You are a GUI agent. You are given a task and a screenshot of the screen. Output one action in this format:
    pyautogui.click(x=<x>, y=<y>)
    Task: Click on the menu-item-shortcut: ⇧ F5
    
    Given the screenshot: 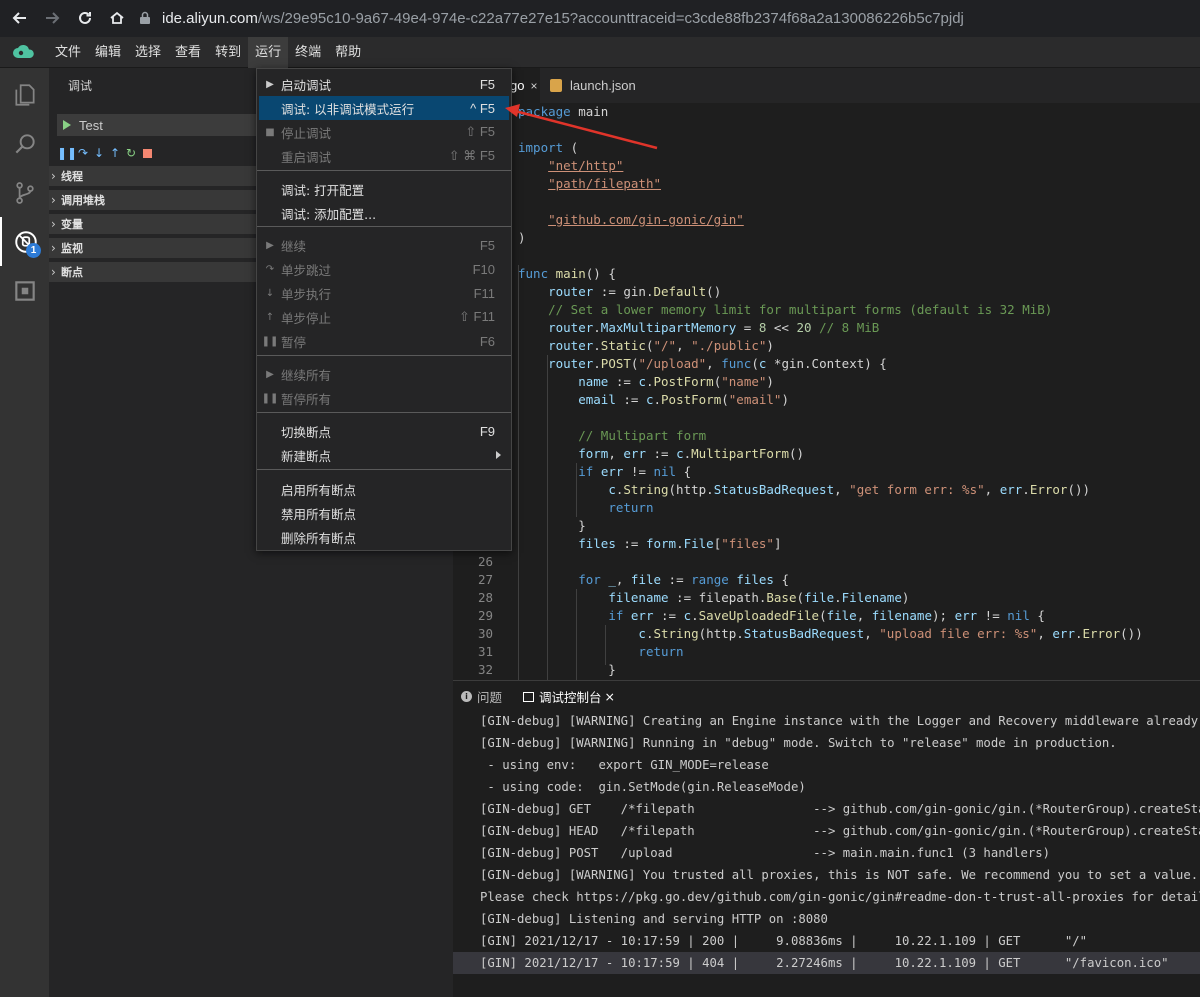 What is the action you would take?
    pyautogui.click(x=480, y=131)
    